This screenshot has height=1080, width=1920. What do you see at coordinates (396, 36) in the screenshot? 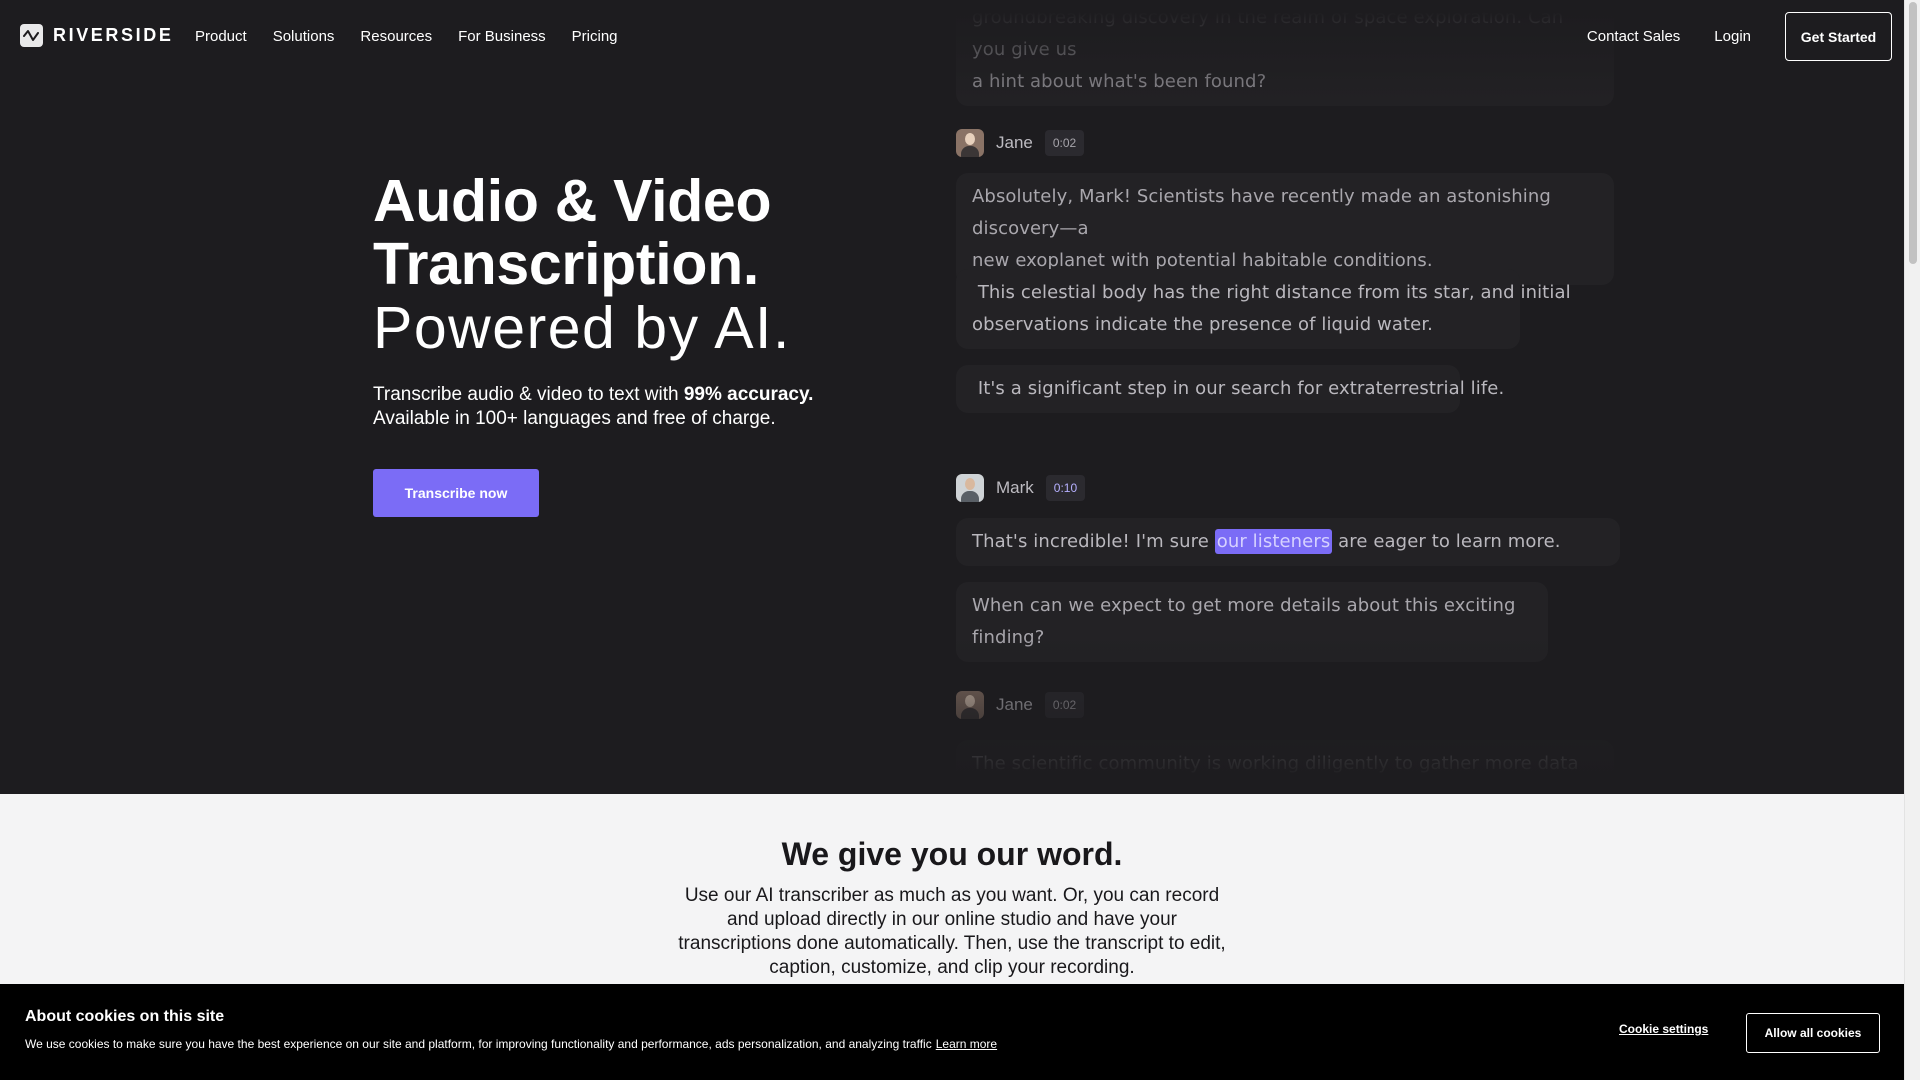
I see `nav-link-resources: Resources` at bounding box center [396, 36].